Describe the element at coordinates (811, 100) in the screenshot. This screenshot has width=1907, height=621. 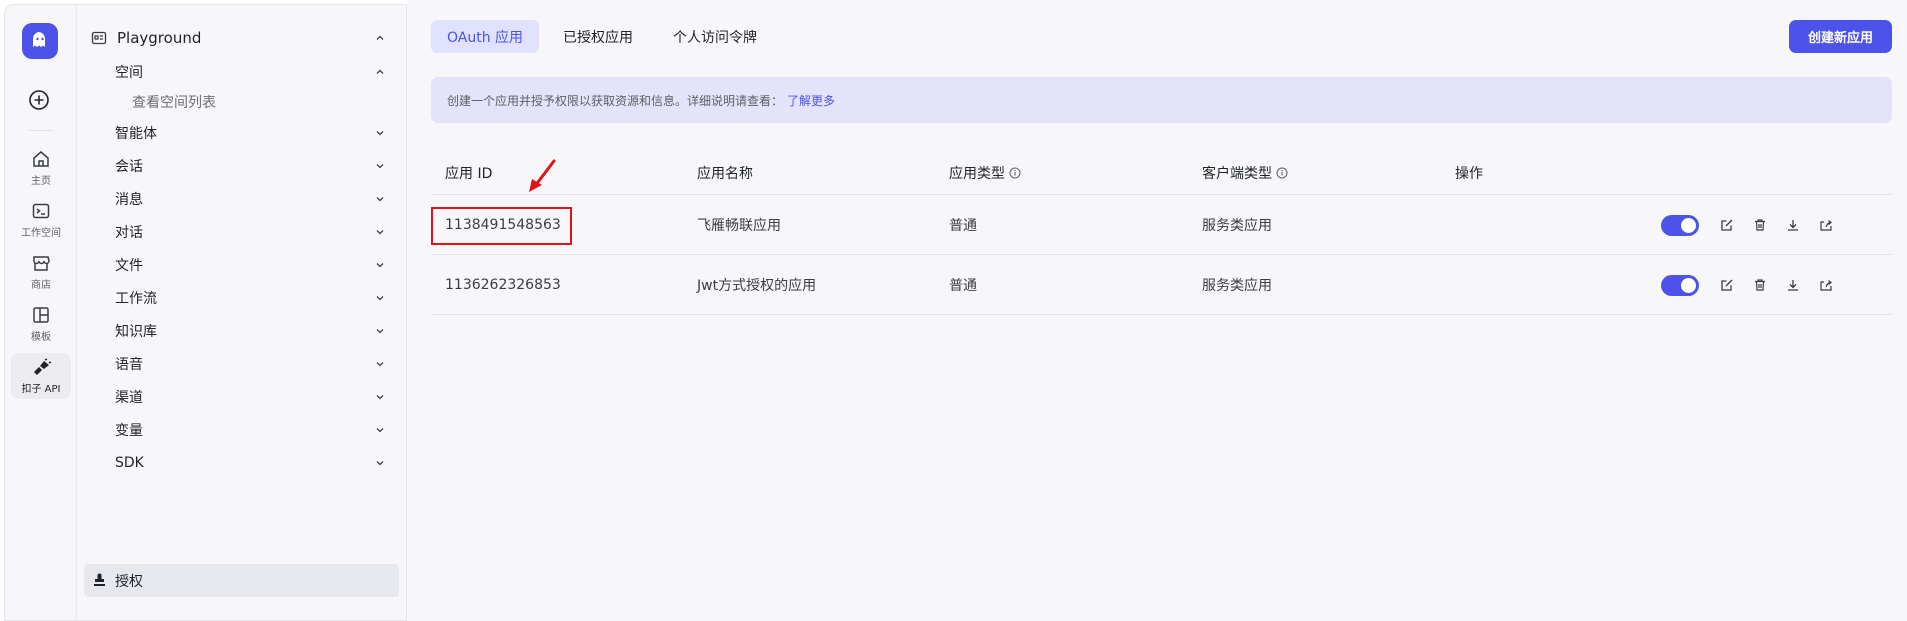
I see `learn-more-link: 了解更多` at that location.